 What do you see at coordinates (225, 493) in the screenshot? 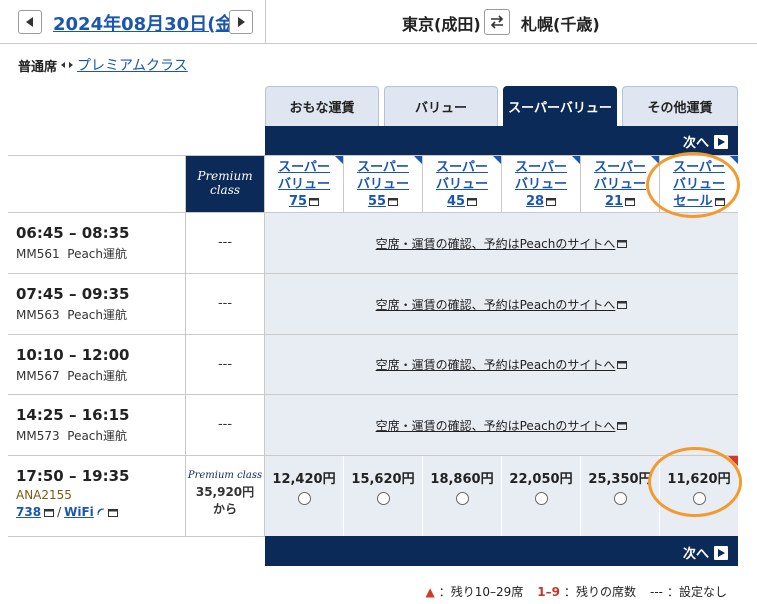
I see `premium-fare-cell: Premium class 35,920円 から` at bounding box center [225, 493].